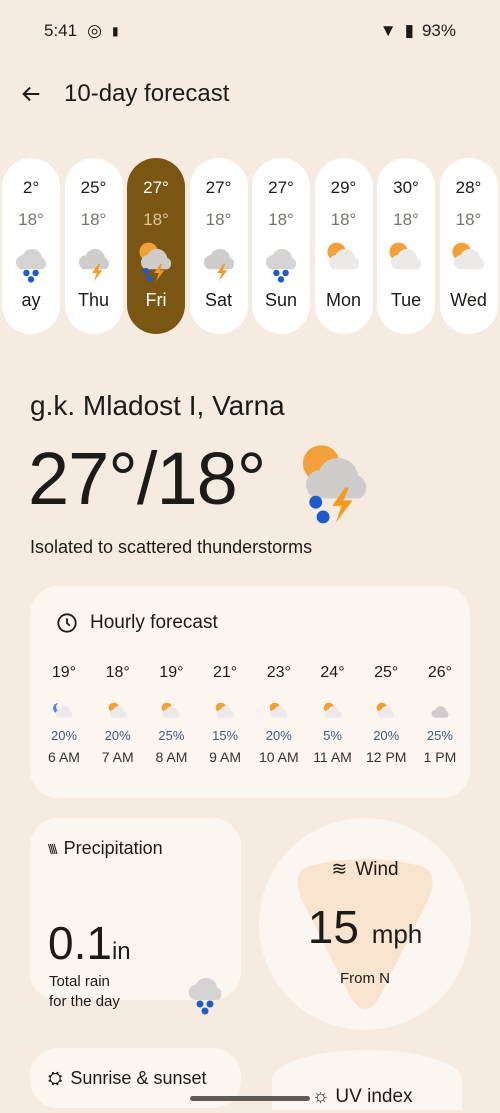 The image size is (500, 1113). What do you see at coordinates (468, 300) in the screenshot?
I see `day-name: Wed` at bounding box center [468, 300].